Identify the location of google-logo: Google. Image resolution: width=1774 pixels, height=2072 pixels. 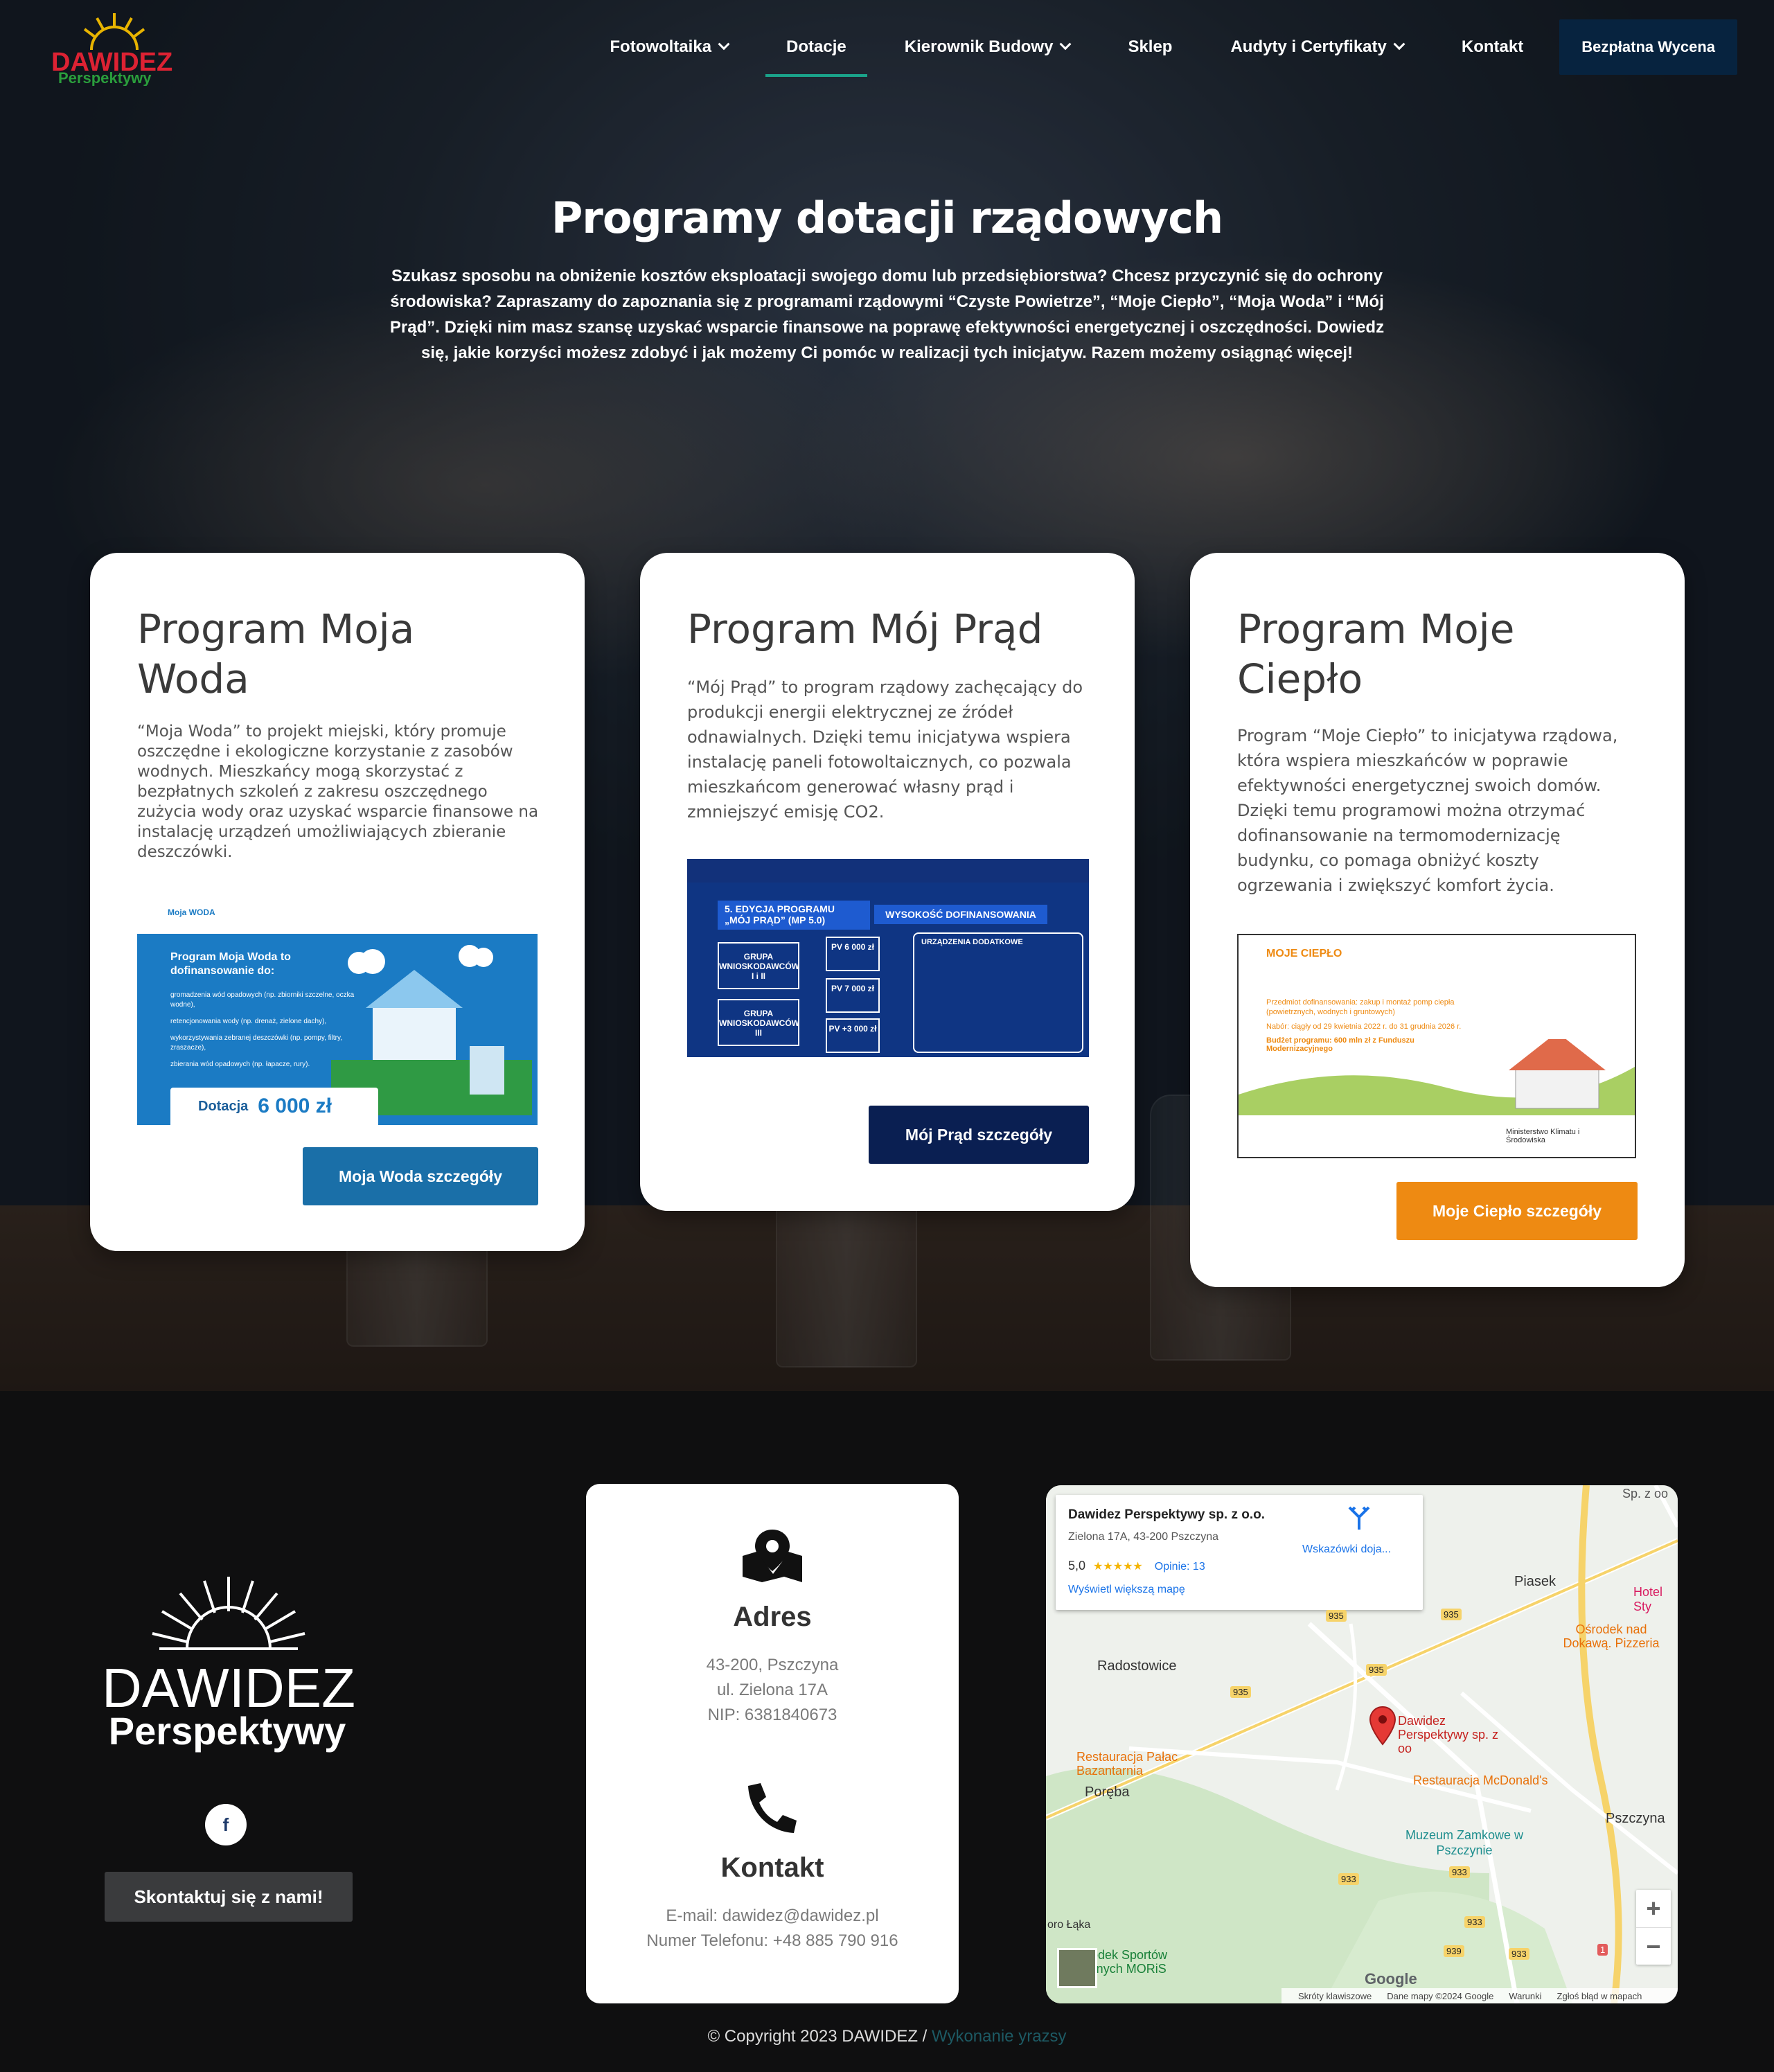
(1391, 1979).